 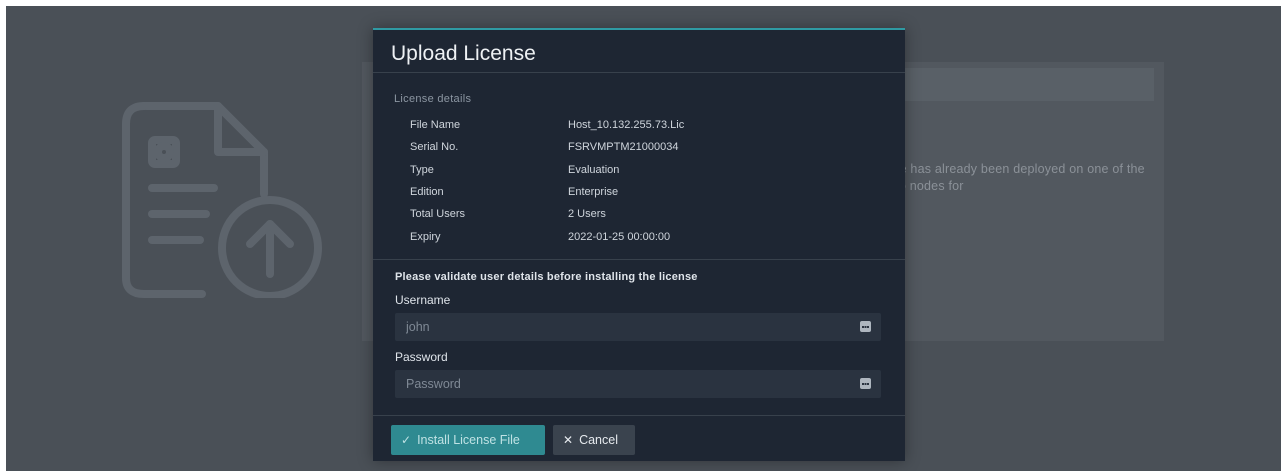 I want to click on section-divider, so click(x=639, y=259).